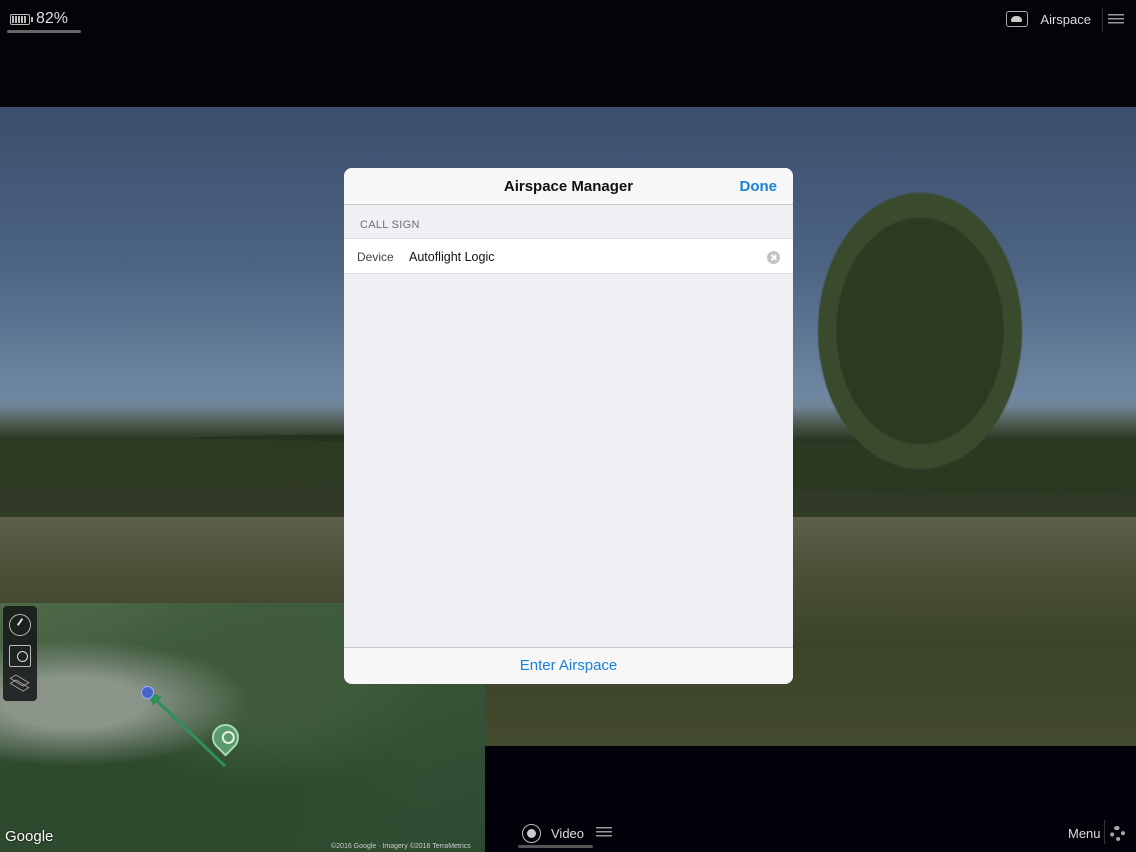 This screenshot has height=852, width=1136. I want to click on airspace-button: Airspace, so click(1048, 19).